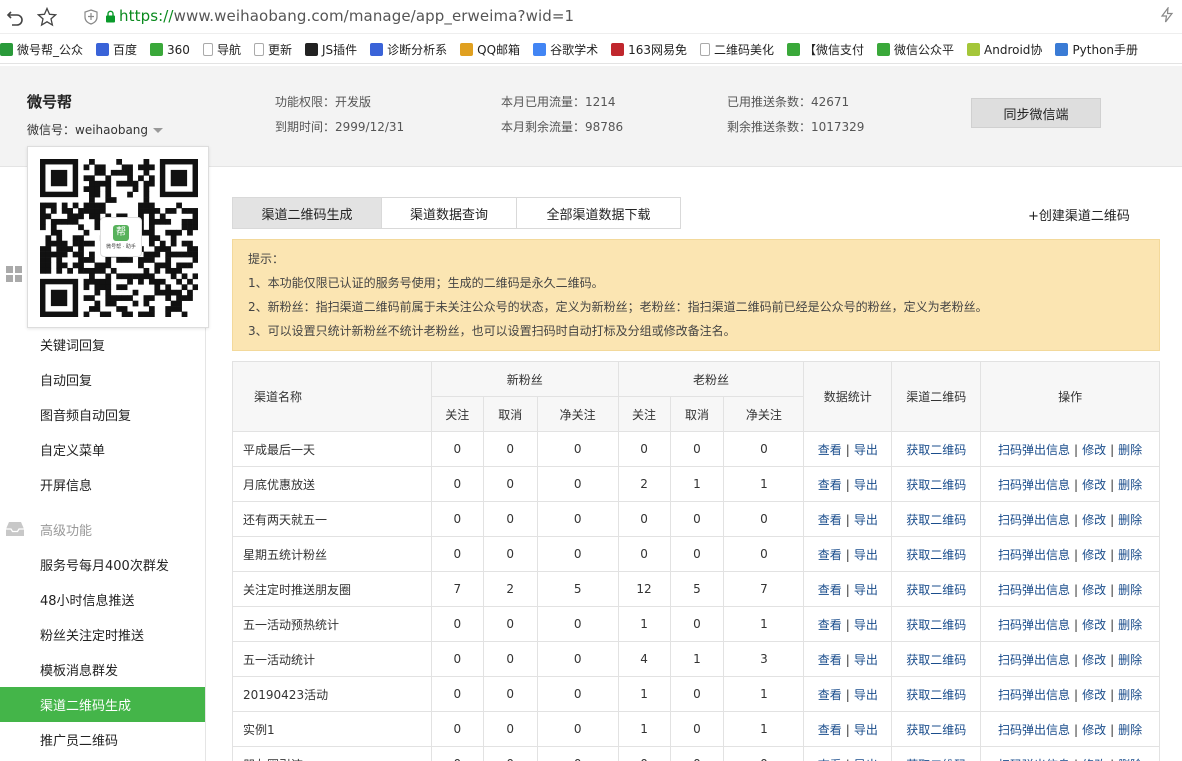  I want to click on cell-n-cancel: 0, so click(510, 753).